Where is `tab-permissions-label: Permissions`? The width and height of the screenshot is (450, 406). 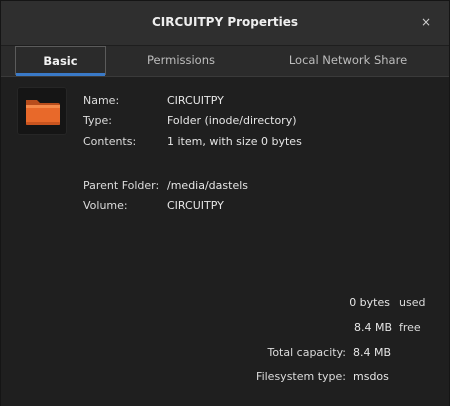
tab-permissions-label: Permissions is located at coordinates (181, 60).